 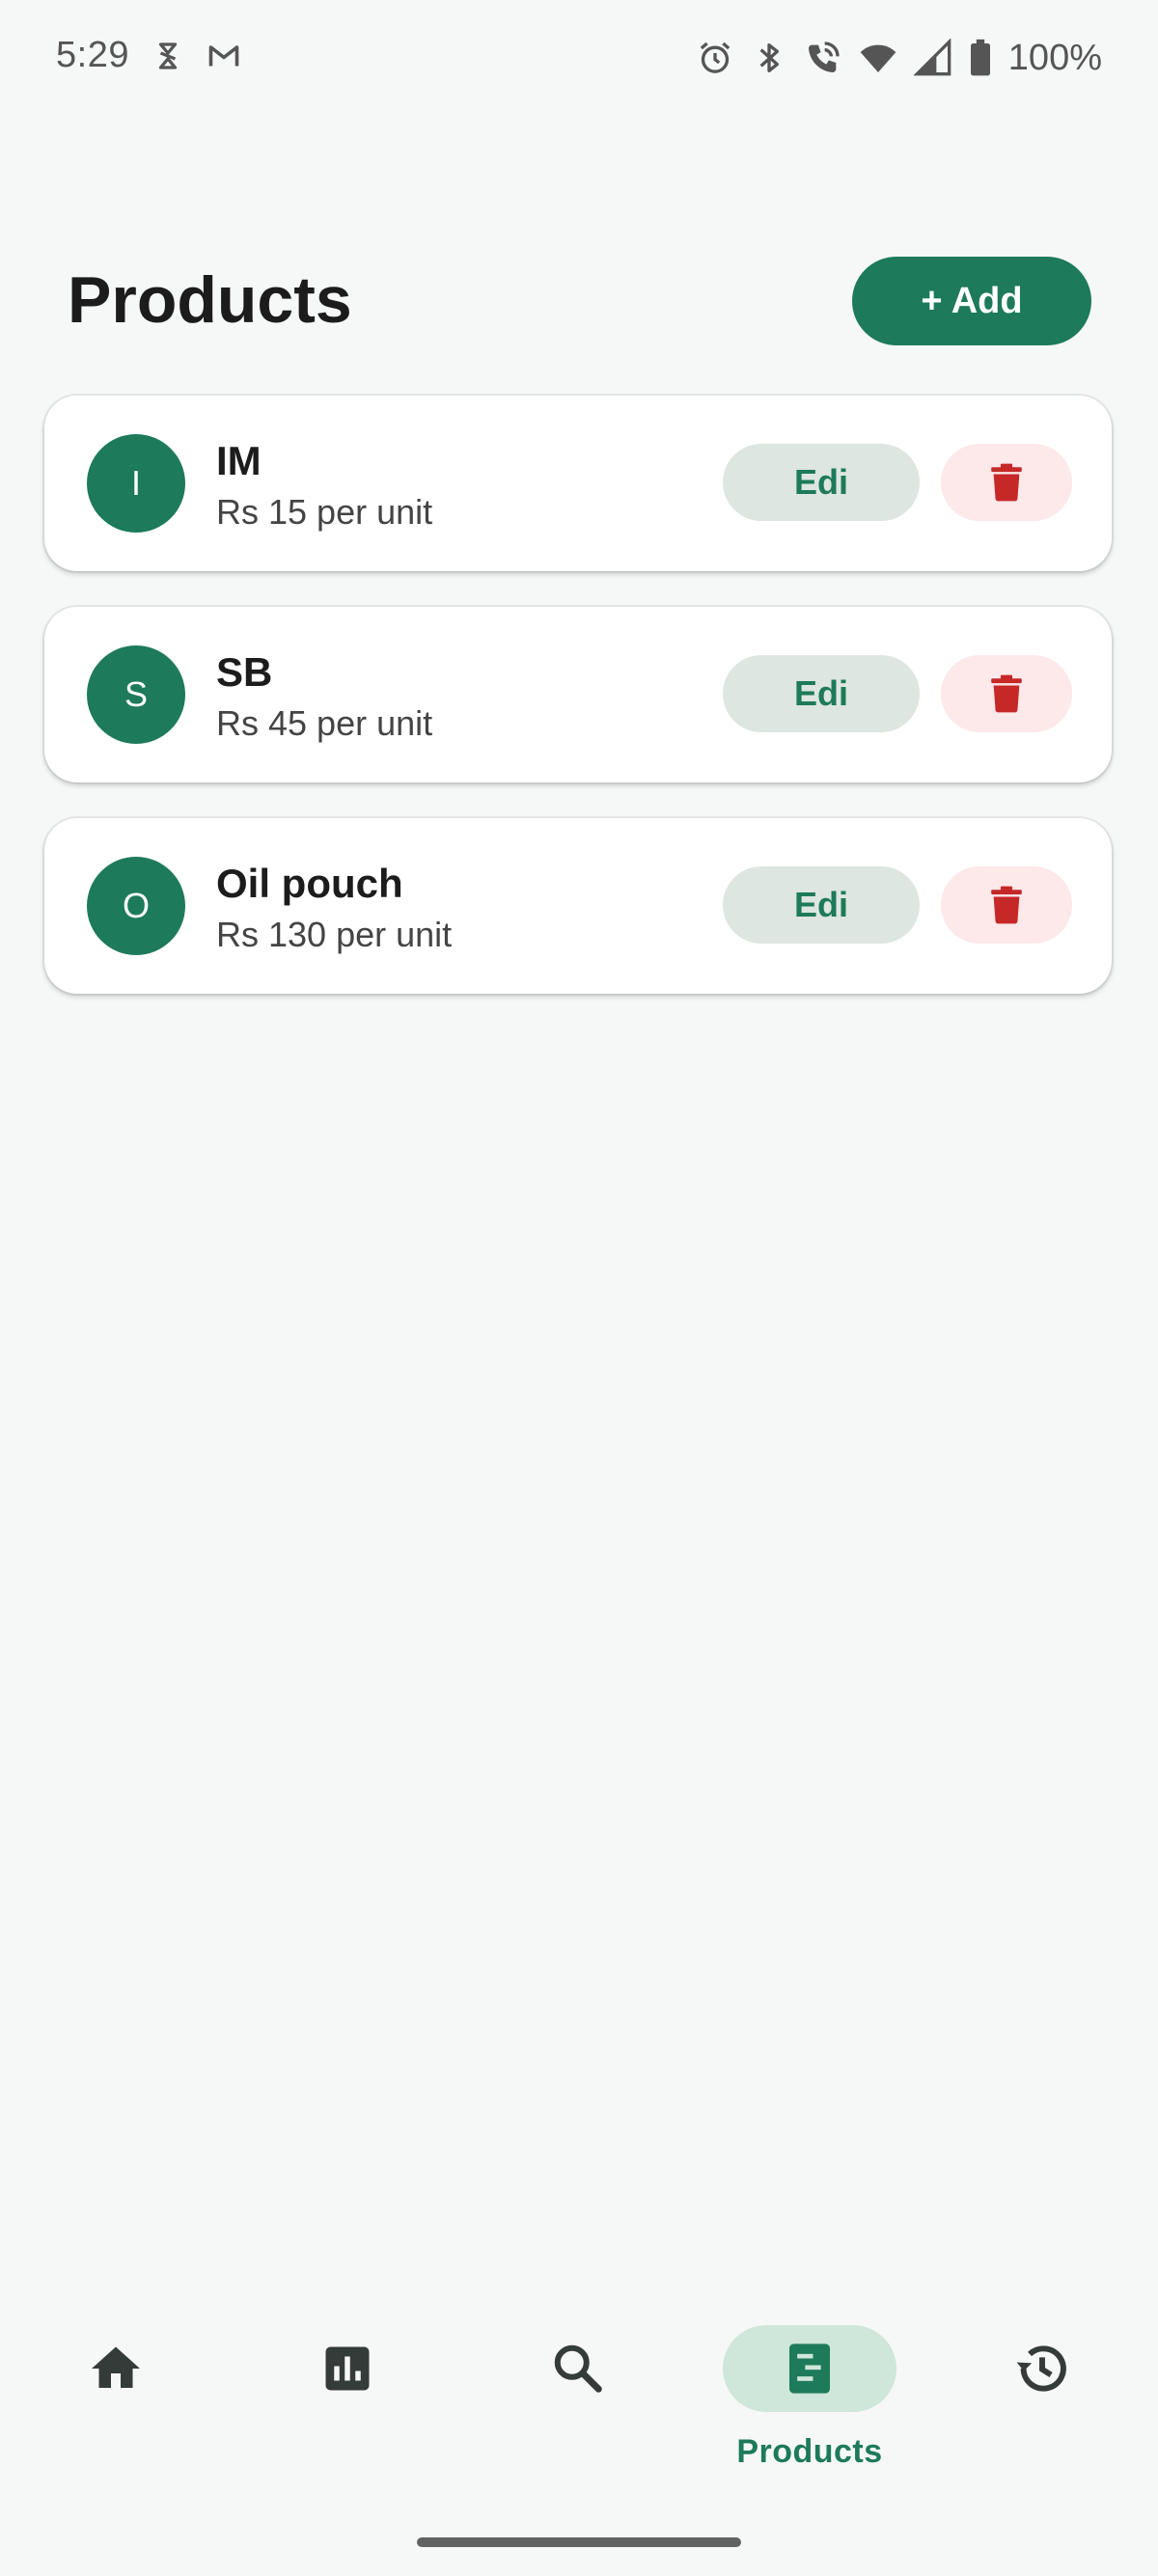 I want to click on status-icons: 100%, so click(x=899, y=58).